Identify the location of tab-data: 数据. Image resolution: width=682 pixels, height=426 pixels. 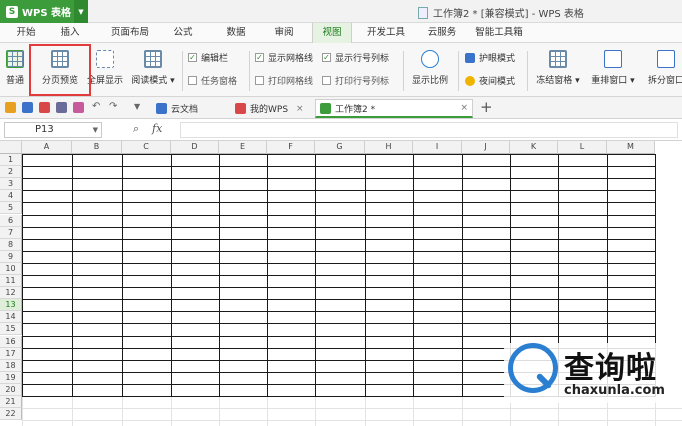
(236, 33).